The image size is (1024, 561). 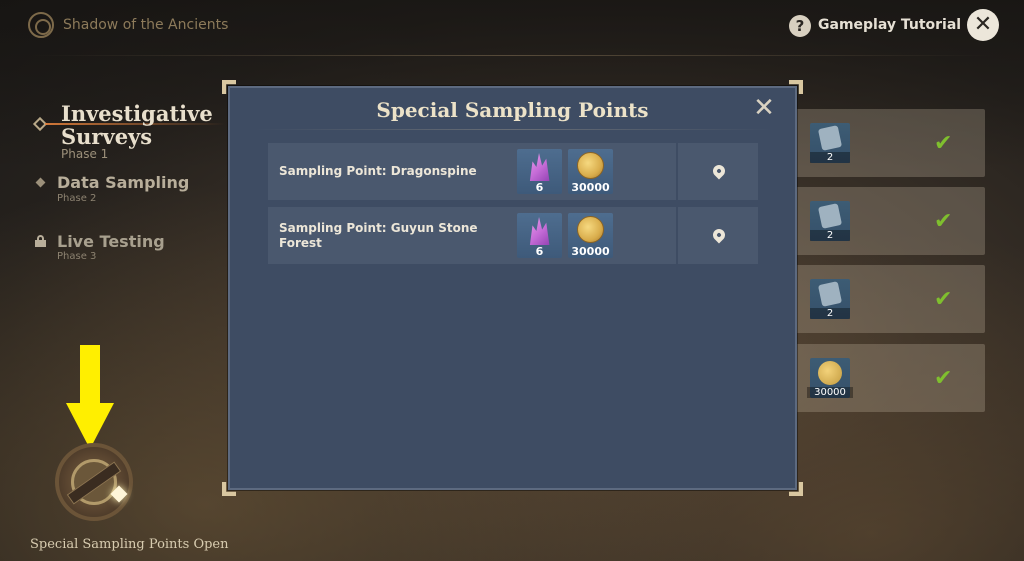 What do you see at coordinates (514, 129) in the screenshot?
I see `modal-divider` at bounding box center [514, 129].